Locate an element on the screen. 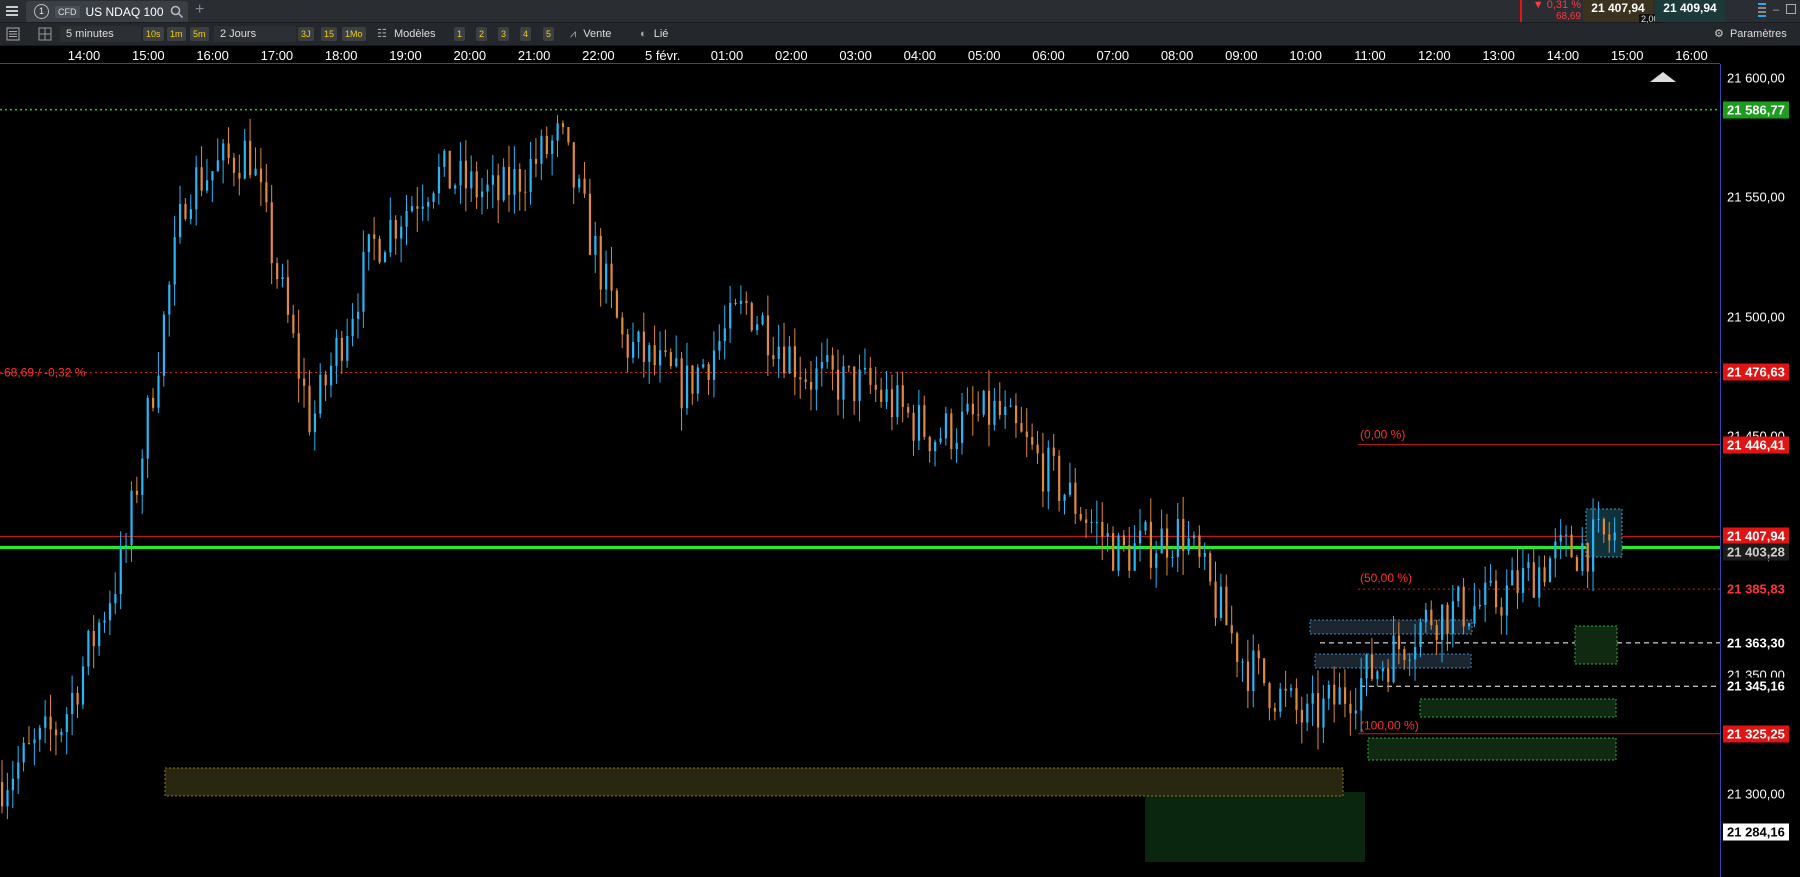  interval-5m-button: 5m is located at coordinates (199, 34).